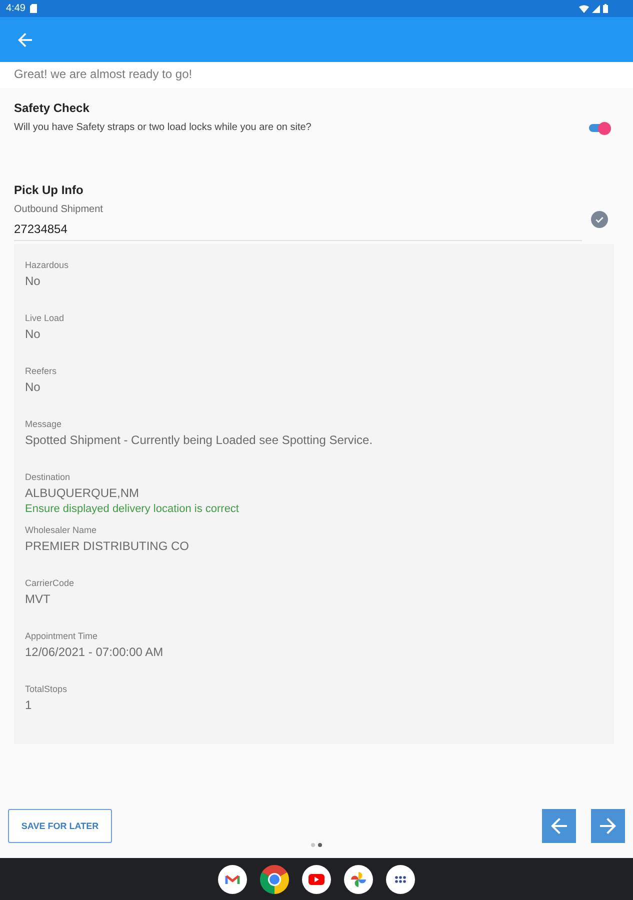 The height and width of the screenshot is (900, 633). Describe the element at coordinates (60, 826) in the screenshot. I see `save-for-later-button: SAVE FOR LATER` at that location.